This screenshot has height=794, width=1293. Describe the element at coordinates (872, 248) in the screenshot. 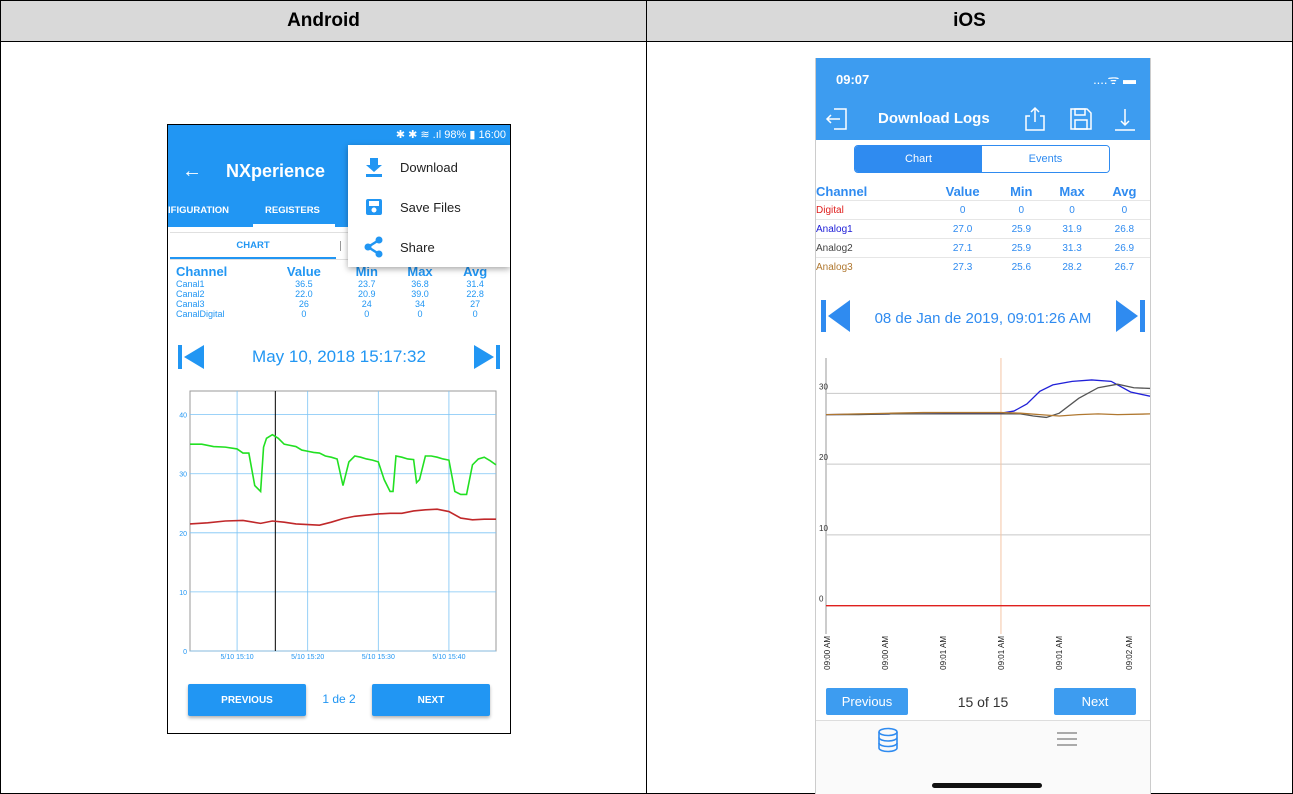

I see `channel-name: Analog2` at that location.